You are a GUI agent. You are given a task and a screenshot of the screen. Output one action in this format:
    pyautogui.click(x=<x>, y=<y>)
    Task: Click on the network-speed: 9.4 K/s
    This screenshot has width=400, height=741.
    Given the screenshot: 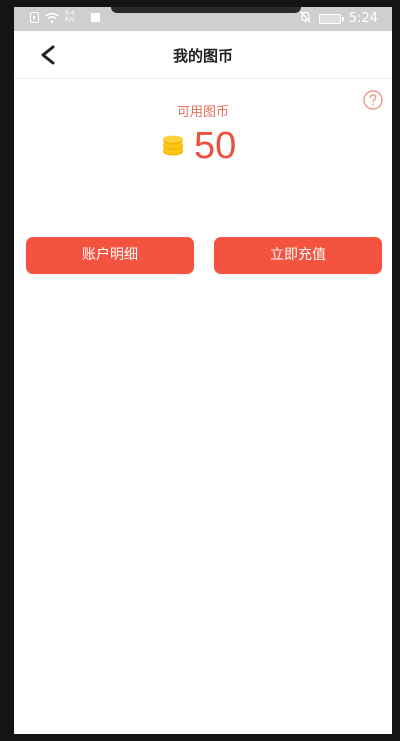 What is the action you would take?
    pyautogui.click(x=72, y=17)
    